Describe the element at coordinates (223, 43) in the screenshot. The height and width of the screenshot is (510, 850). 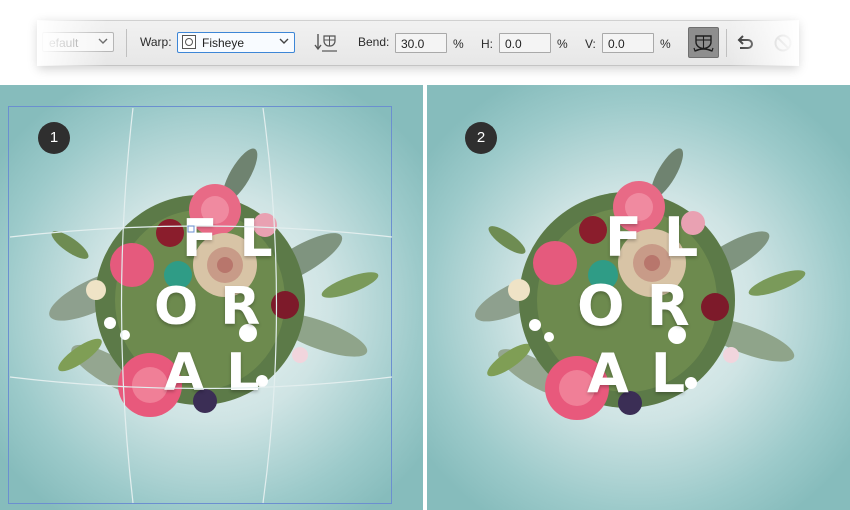
I see `warp-style-value: Fisheye` at that location.